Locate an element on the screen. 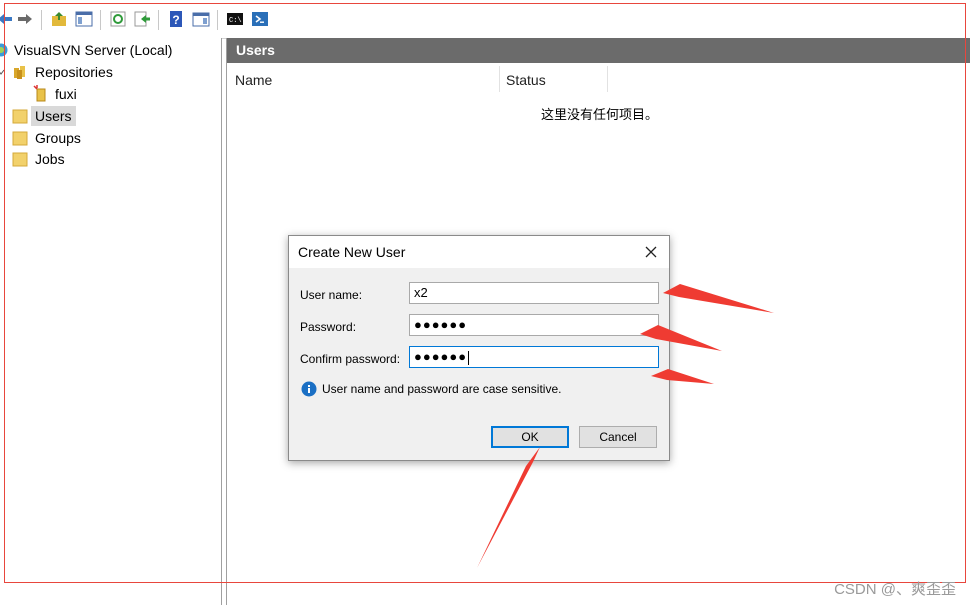  ok-button: OK is located at coordinates (530, 437).